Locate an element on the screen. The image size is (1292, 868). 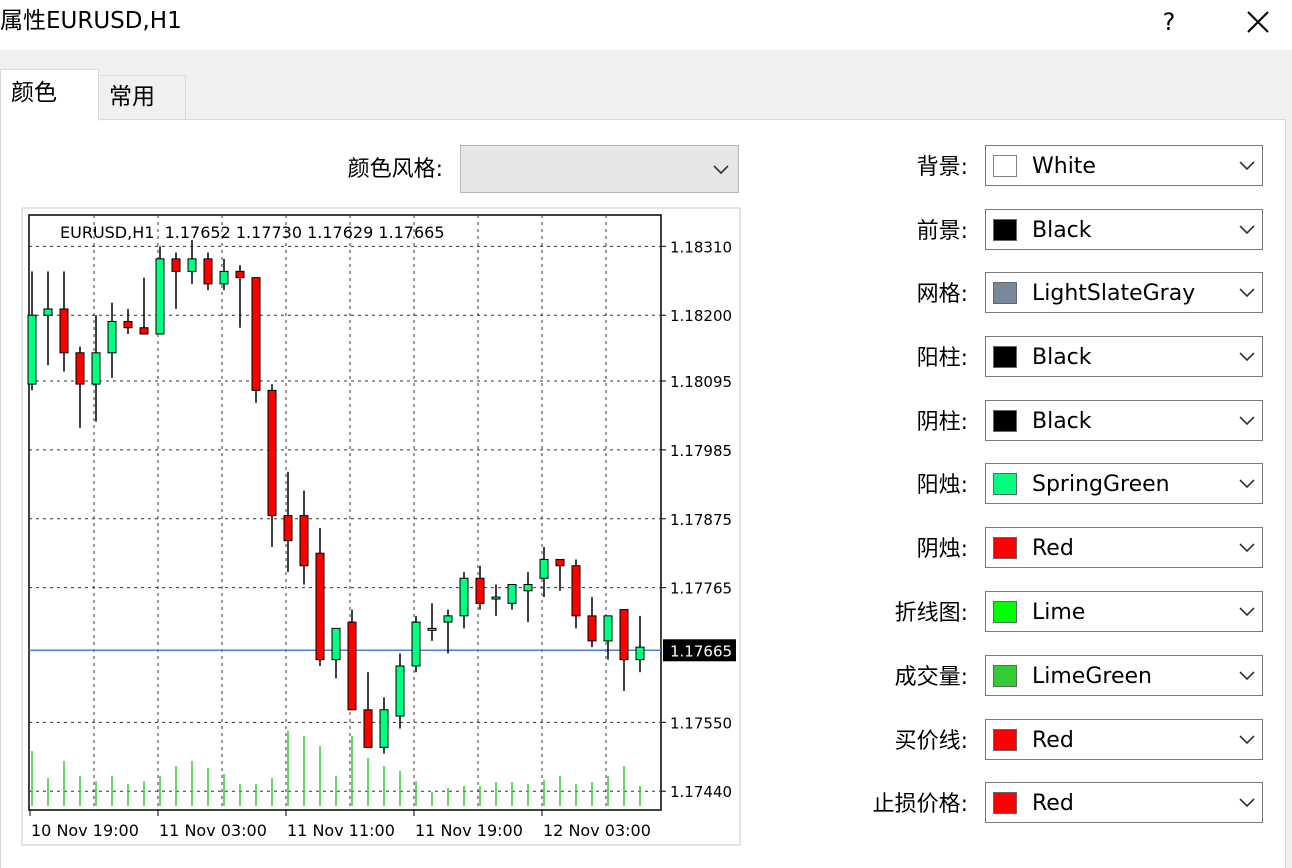
background-color-select: White is located at coordinates (1124, 165).